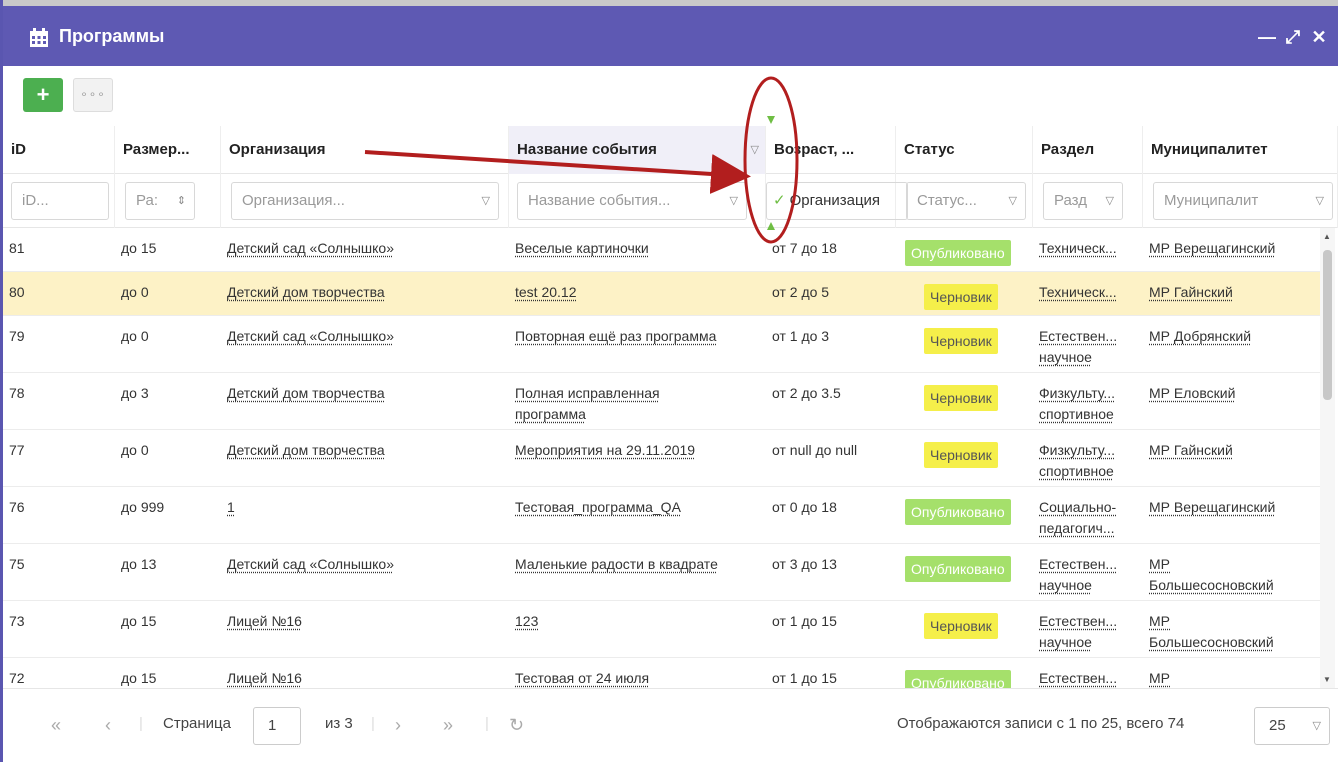 Image resolution: width=1338 pixels, height=762 pixels. What do you see at coordinates (1089, 461) in the screenshot?
I see `cell-section: Физкульту... спортивное` at bounding box center [1089, 461].